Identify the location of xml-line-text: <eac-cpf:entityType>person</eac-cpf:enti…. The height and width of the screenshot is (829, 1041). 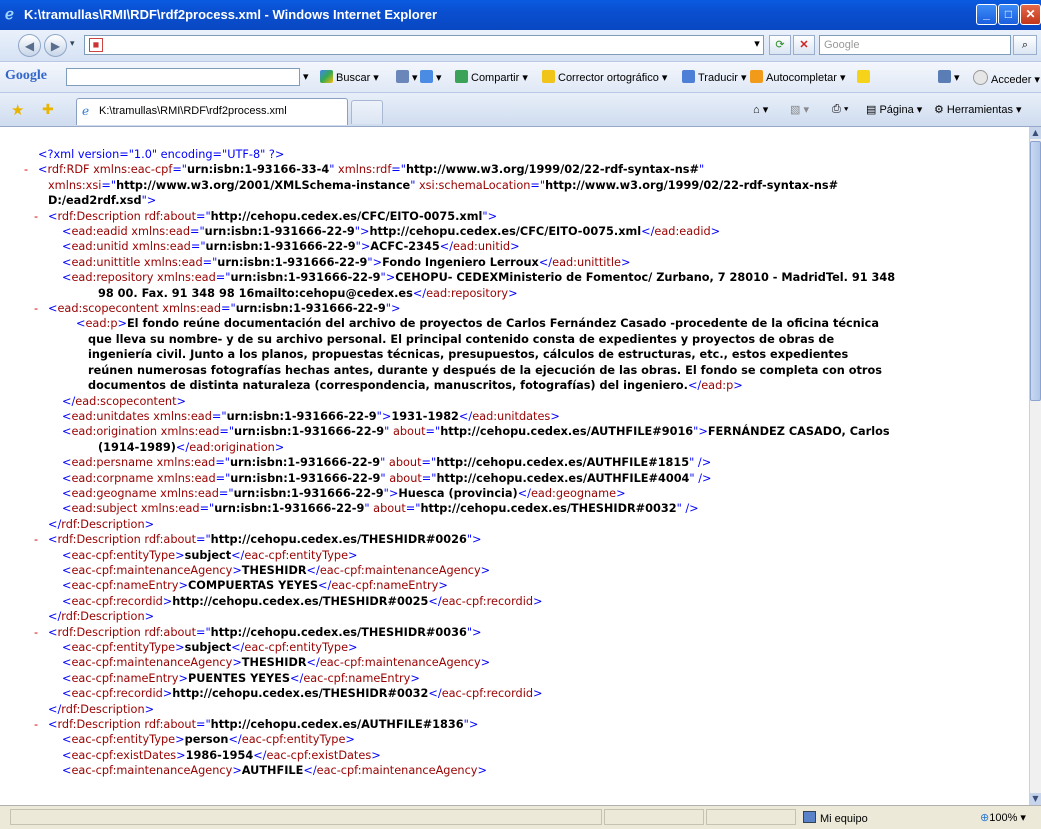
(208, 740).